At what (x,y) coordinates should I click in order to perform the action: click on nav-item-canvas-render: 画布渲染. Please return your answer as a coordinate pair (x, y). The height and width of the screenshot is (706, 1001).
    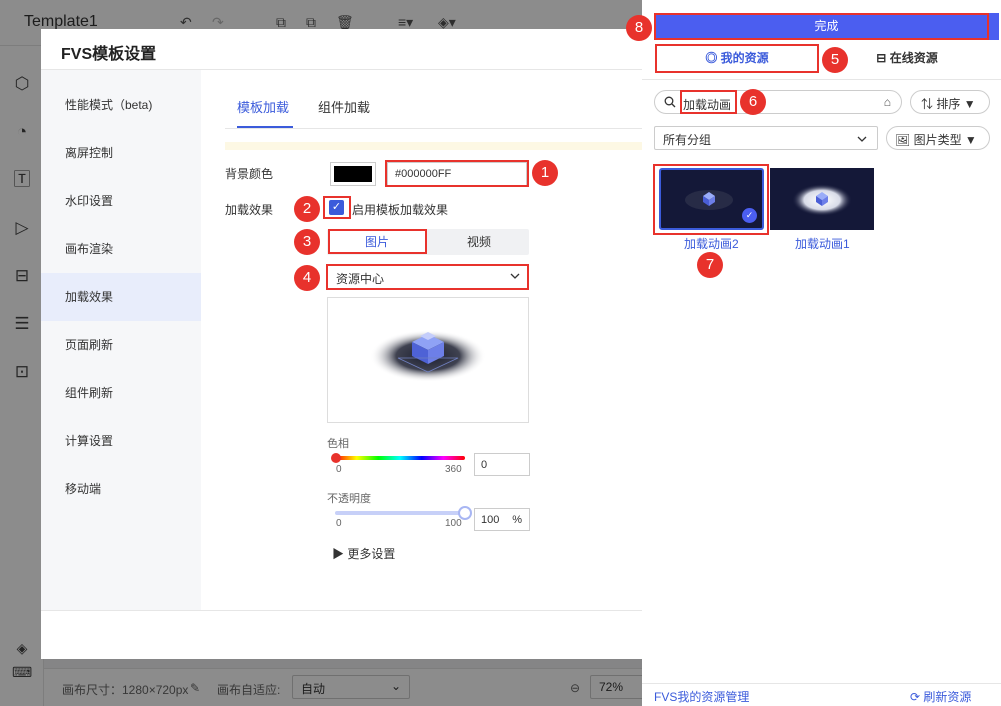
    Looking at the image, I should click on (121, 249).